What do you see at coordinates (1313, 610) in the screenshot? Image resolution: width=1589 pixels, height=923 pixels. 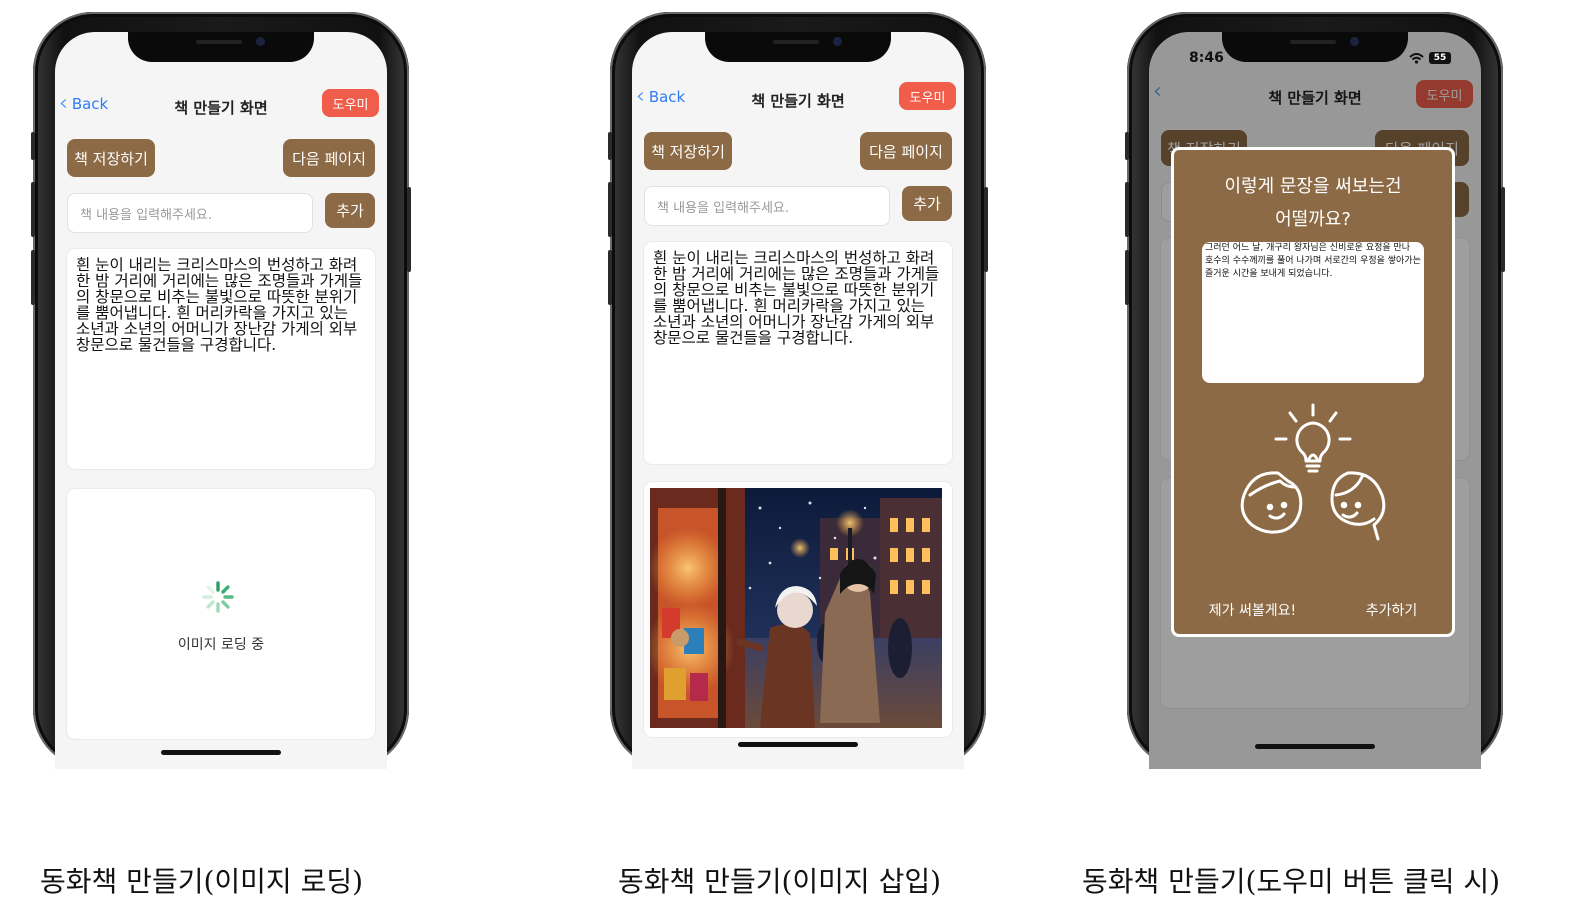 I see `dialog-actions: 제가 써볼게요! 추가하기` at bounding box center [1313, 610].